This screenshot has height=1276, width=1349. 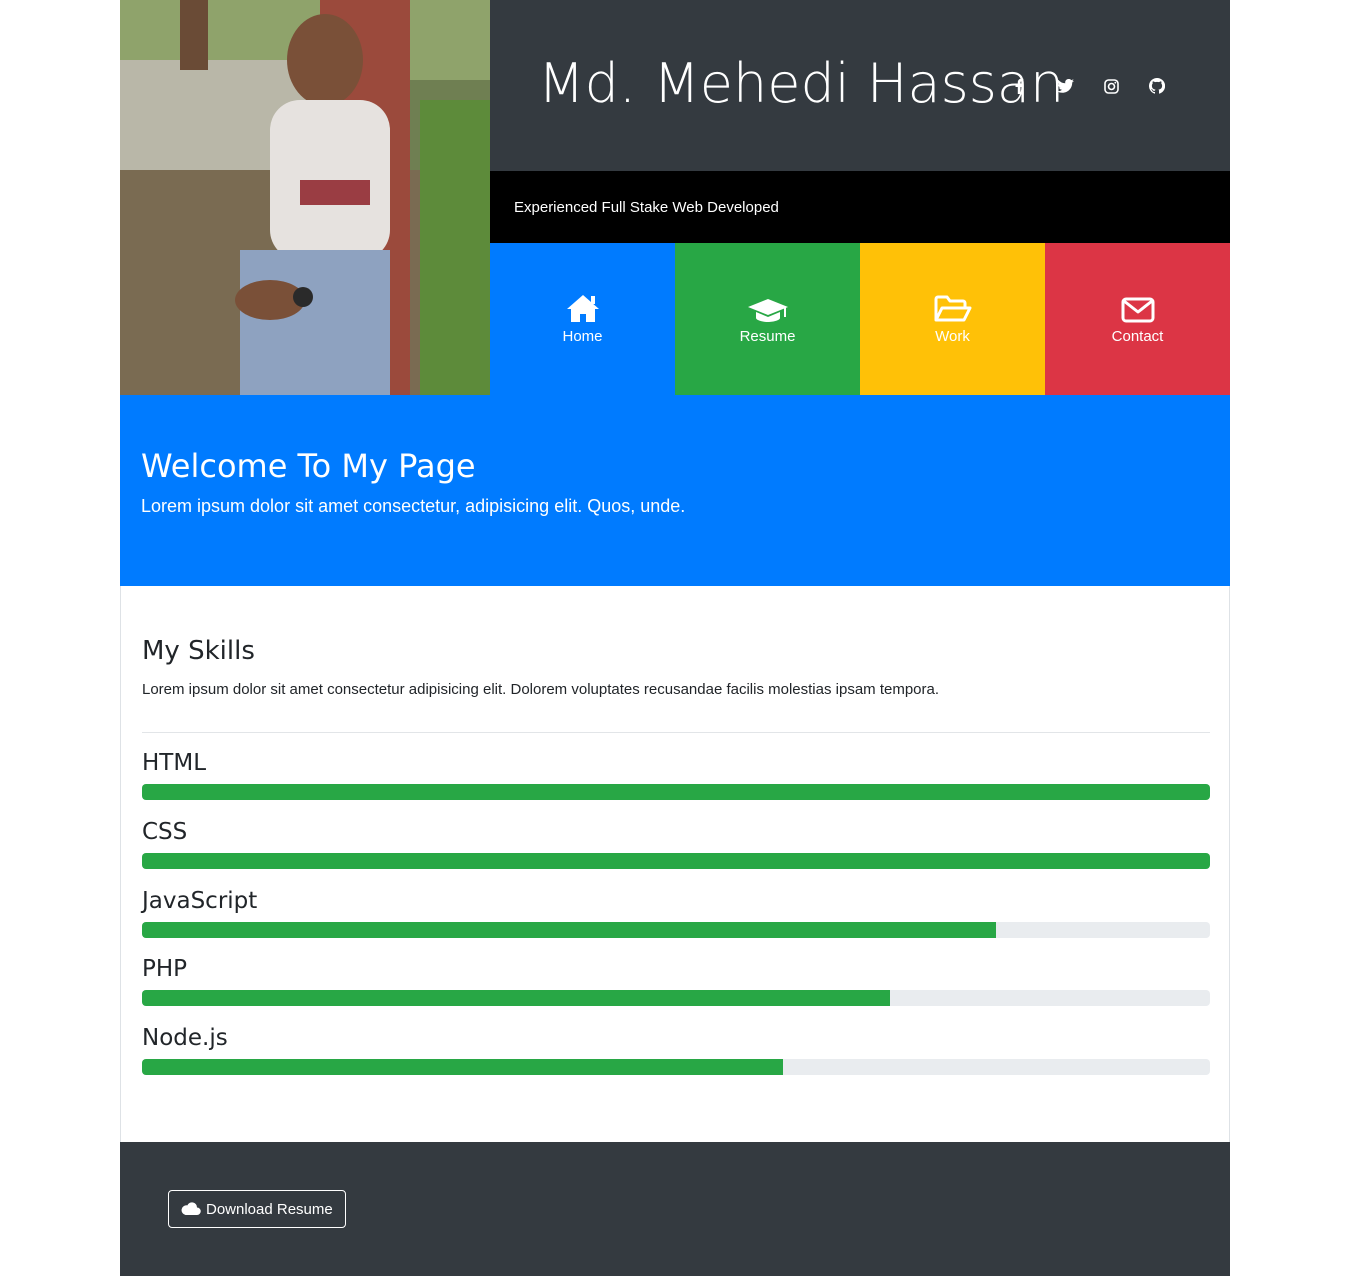 I want to click on github-icon, so click(x=1157, y=86).